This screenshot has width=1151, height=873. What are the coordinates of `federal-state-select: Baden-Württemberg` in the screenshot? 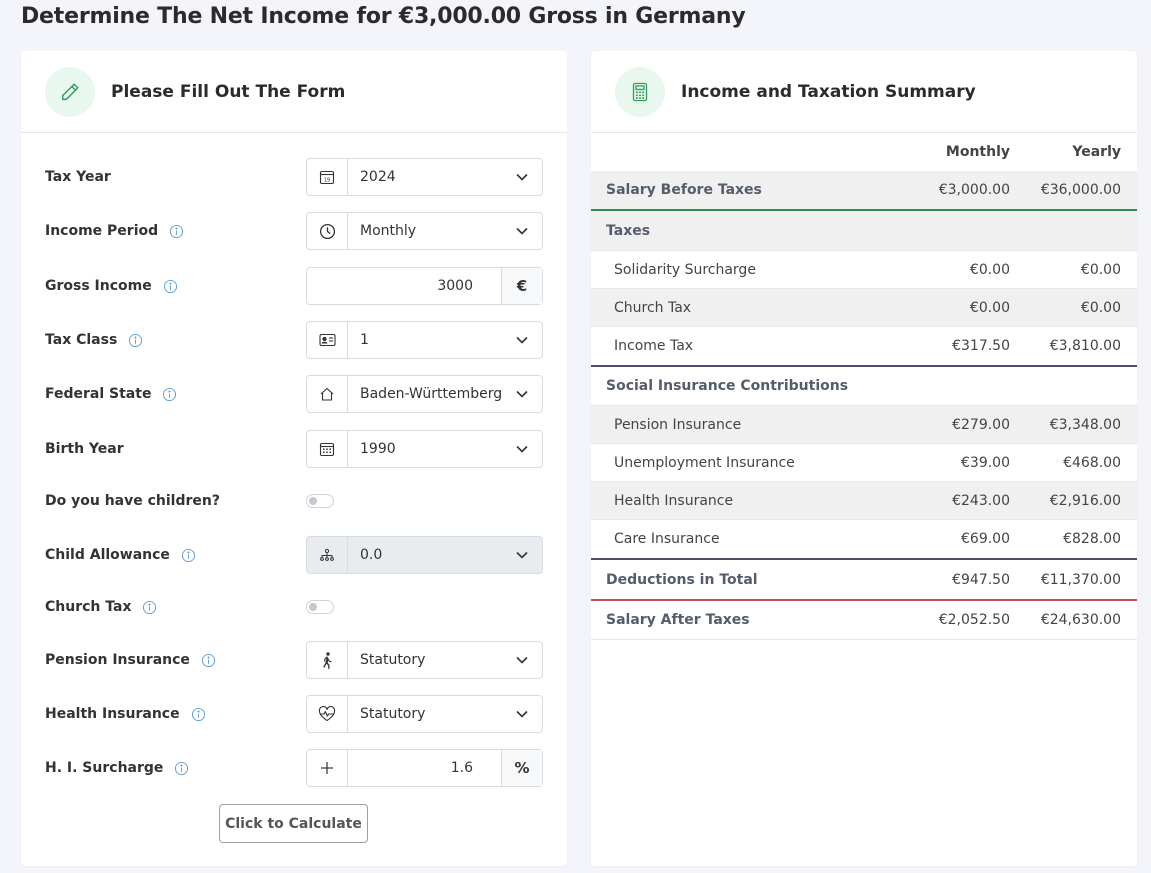 It's located at (424, 394).